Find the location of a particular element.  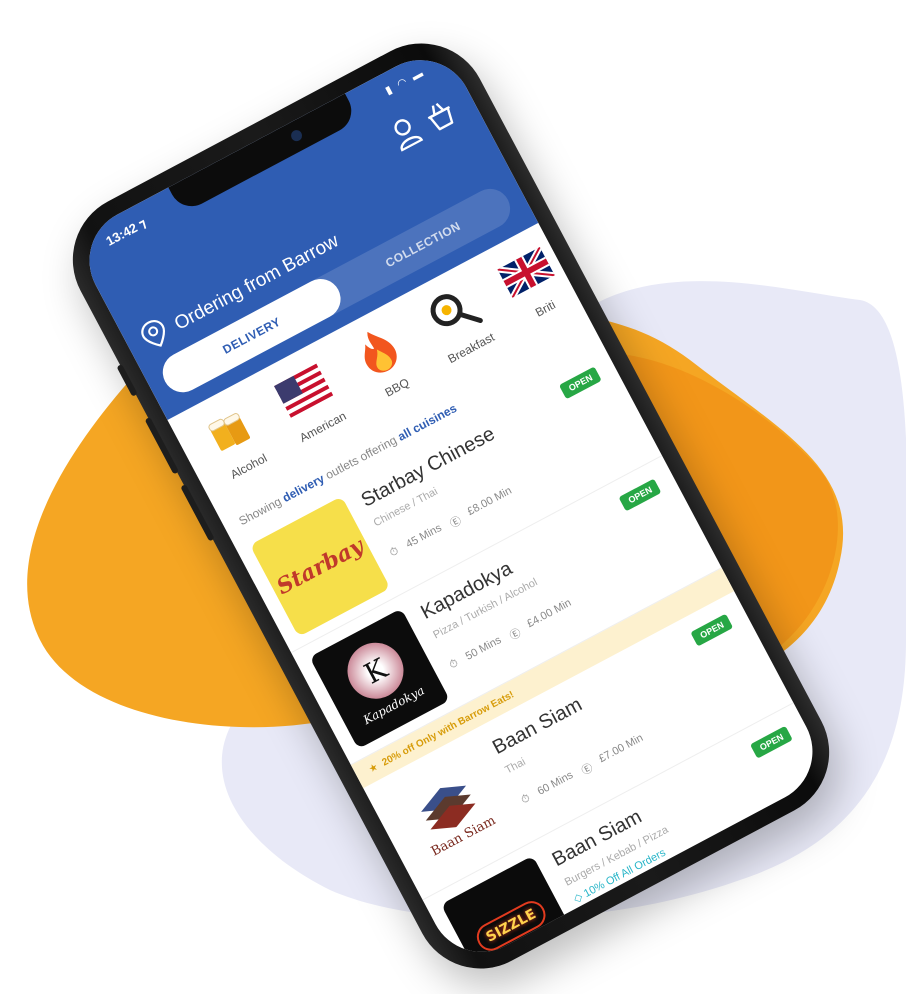

location-pin-icon is located at coordinates (155, 336).